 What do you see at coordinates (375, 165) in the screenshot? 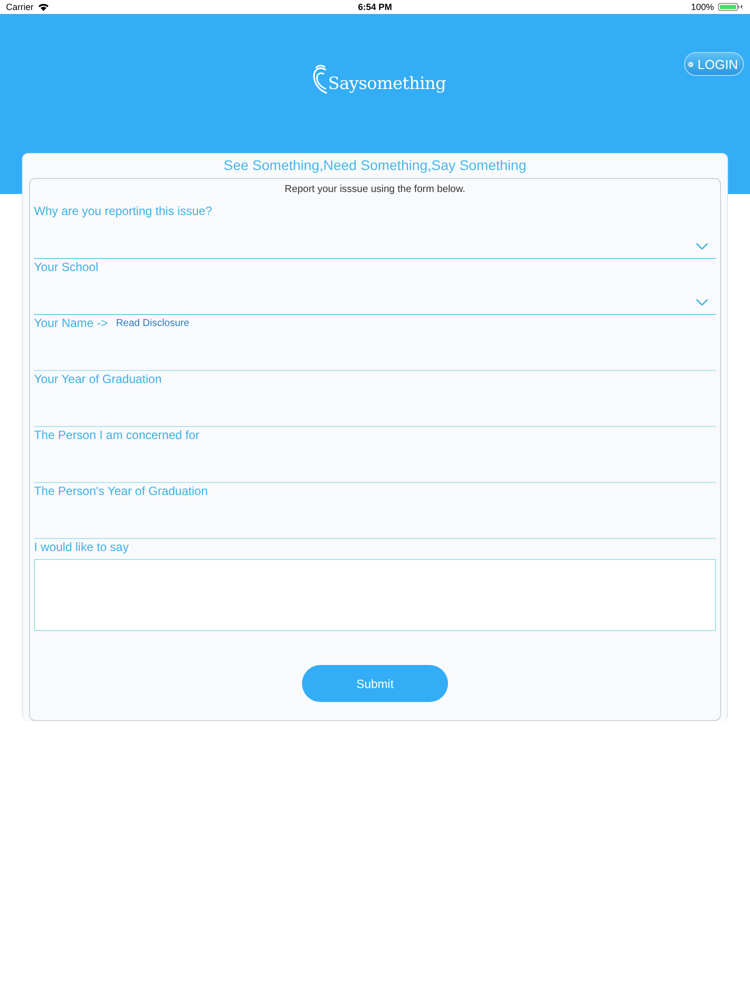
I see `form-heading: See Something,Need Something,Say Something` at bounding box center [375, 165].